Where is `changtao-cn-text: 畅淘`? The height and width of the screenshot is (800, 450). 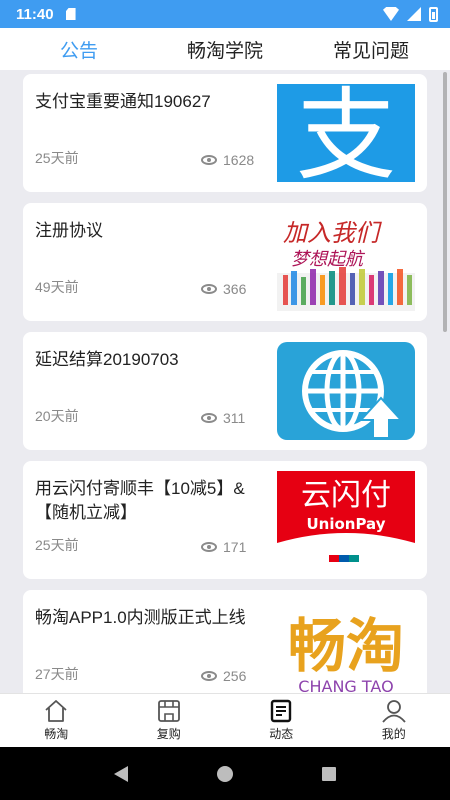 changtao-cn-text: 畅淘 is located at coordinates (346, 646).